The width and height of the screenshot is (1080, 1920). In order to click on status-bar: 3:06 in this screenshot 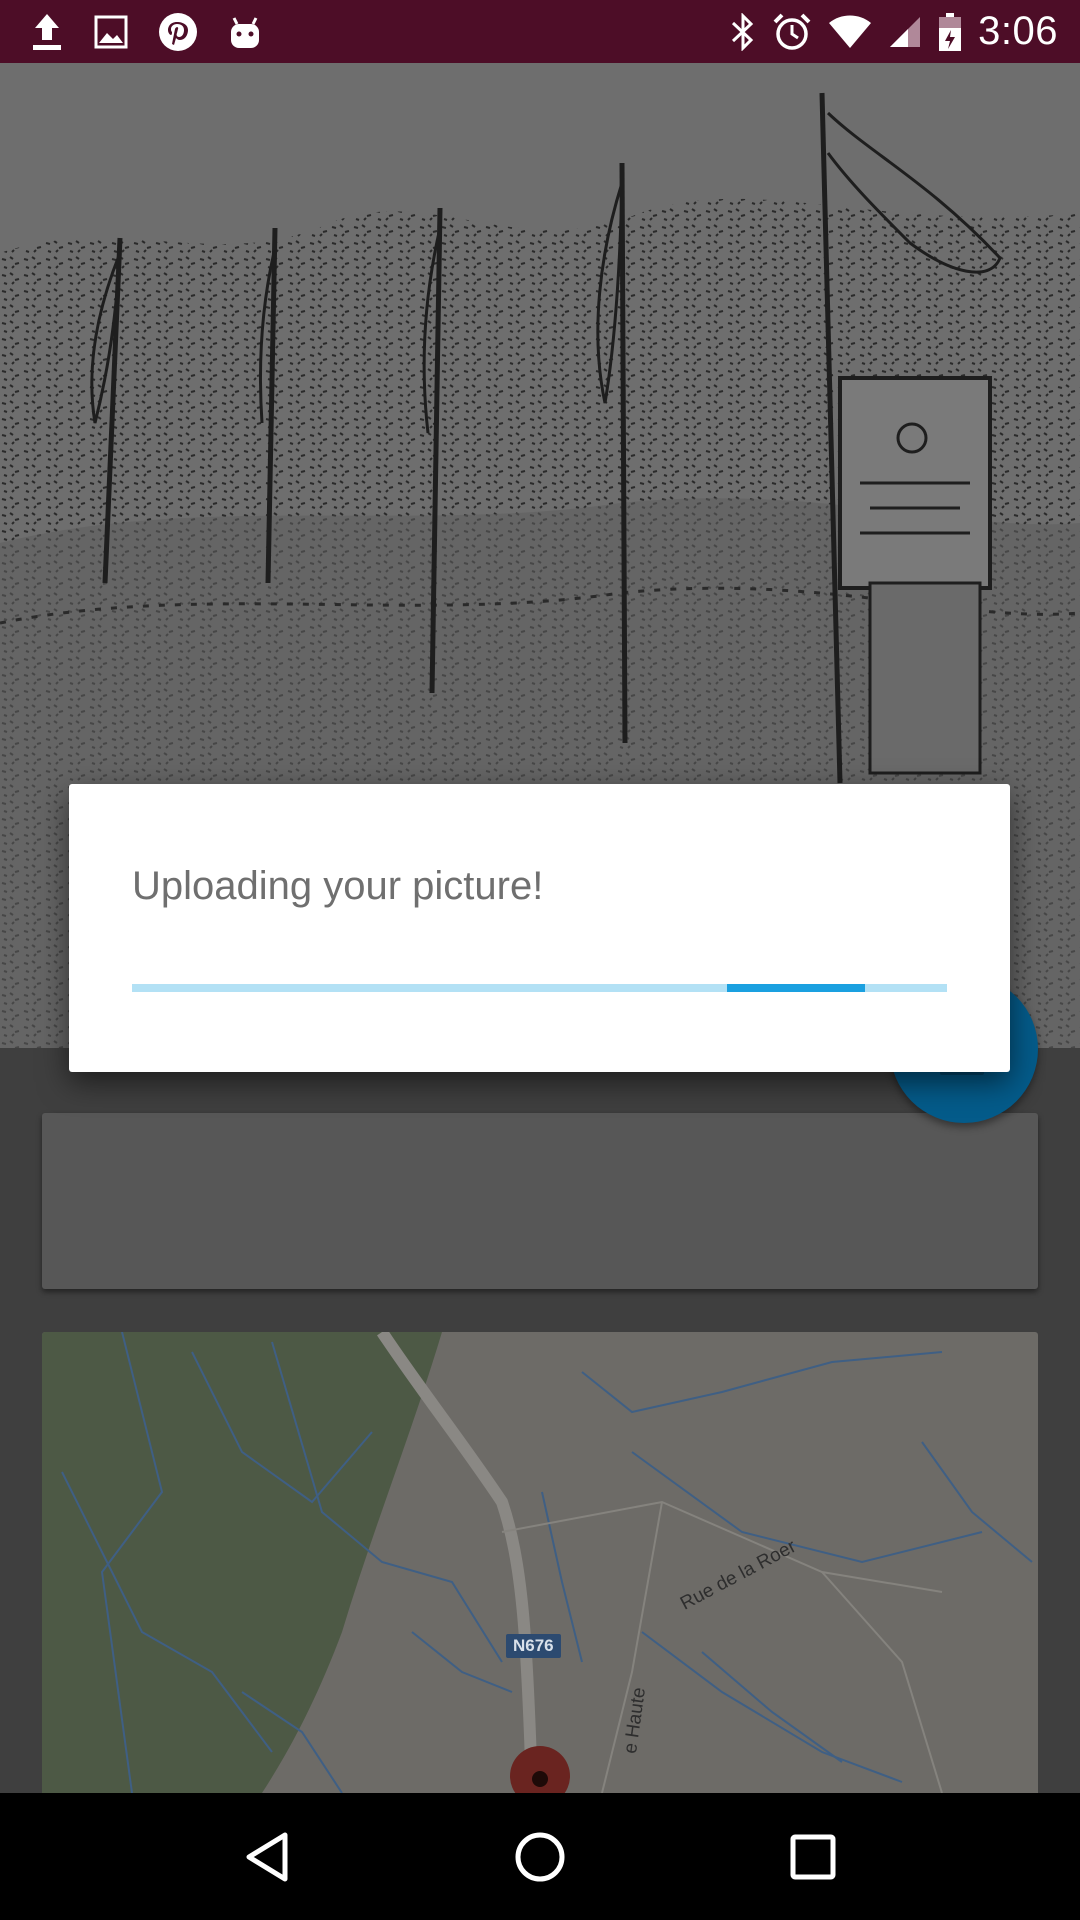, I will do `click(540, 31)`.